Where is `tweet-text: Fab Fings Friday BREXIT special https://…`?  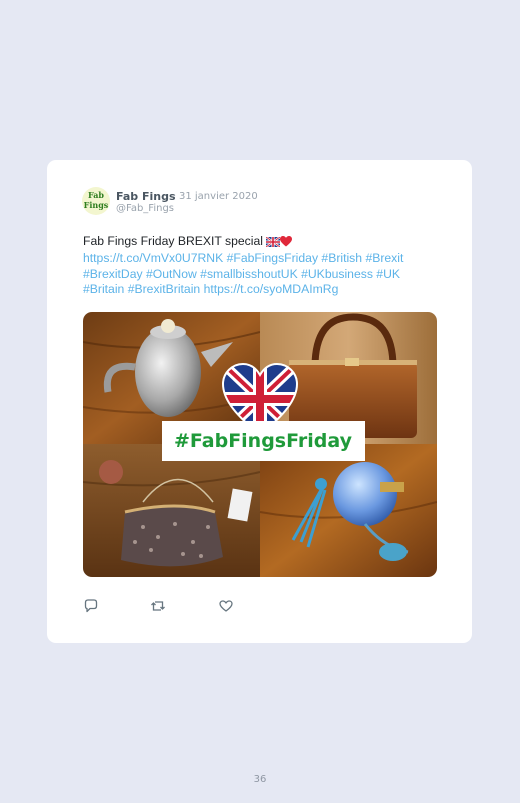 tweet-text: Fab Fings Friday BREXIT special https://… is located at coordinates (263, 265).